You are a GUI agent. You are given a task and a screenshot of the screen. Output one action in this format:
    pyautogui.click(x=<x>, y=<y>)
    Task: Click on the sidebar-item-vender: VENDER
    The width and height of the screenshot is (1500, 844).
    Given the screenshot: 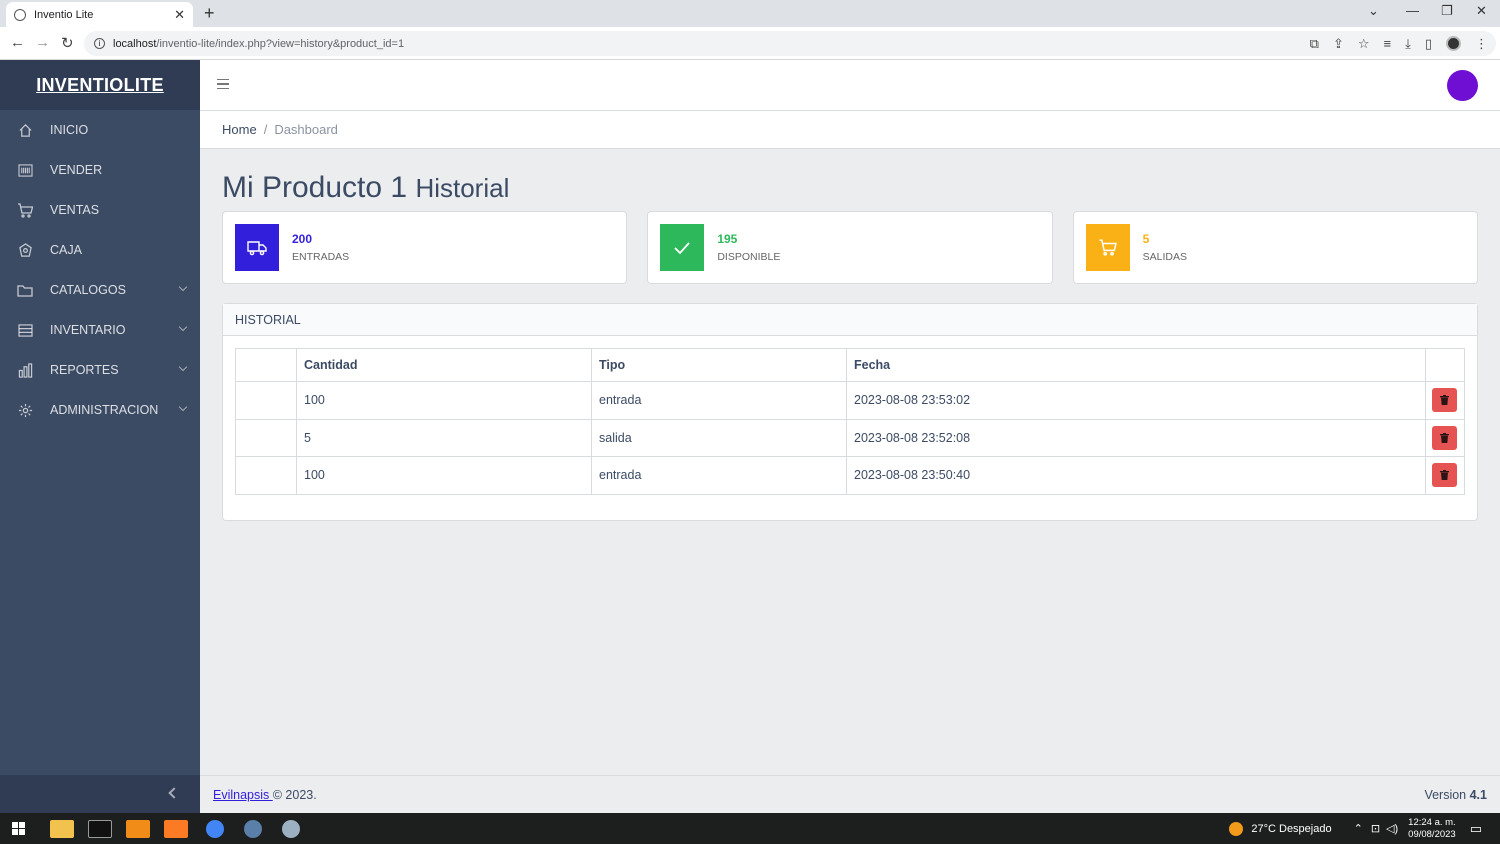 What is the action you would take?
    pyautogui.click(x=100, y=170)
    